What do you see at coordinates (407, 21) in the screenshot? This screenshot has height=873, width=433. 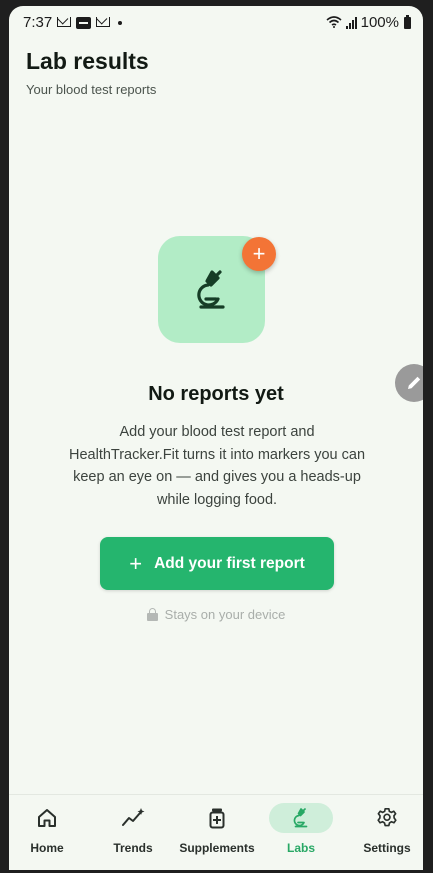 I see `battery-icon` at bounding box center [407, 21].